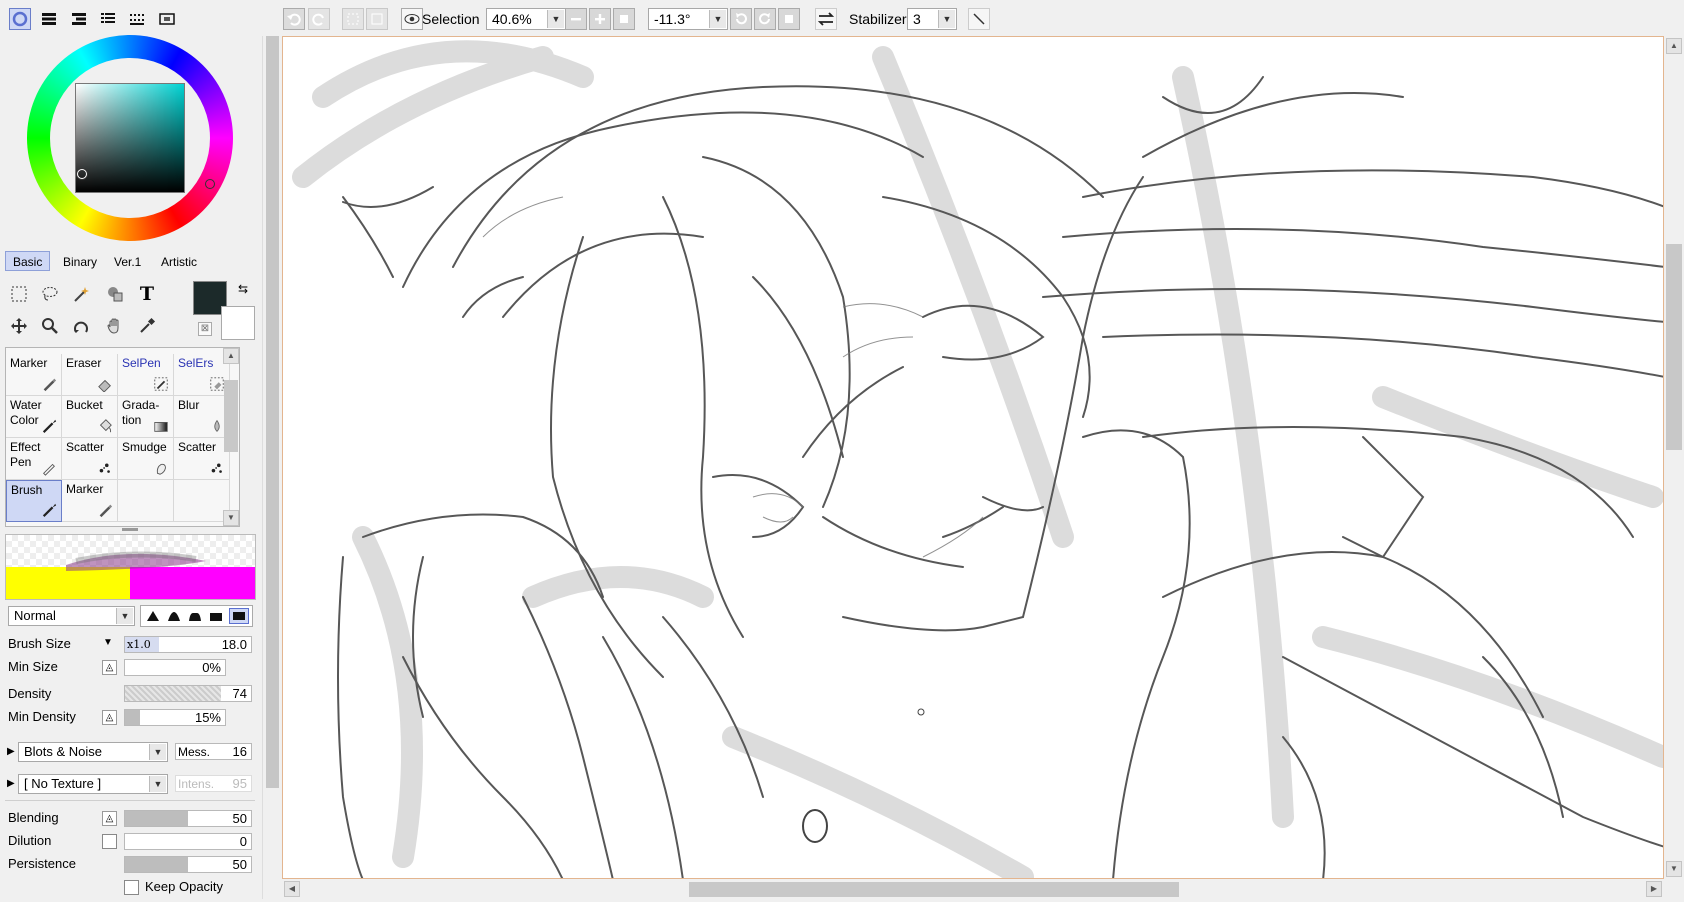 Image resolution: width=1684 pixels, height=902 pixels. I want to click on hue-picker-handle, so click(210, 184).